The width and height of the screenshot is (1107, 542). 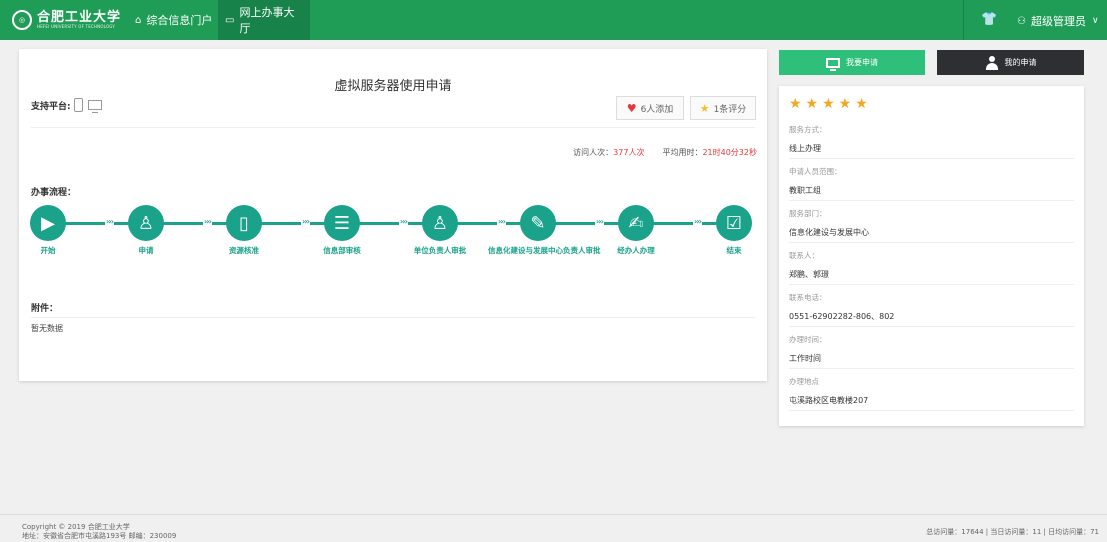 I want to click on copyright-text: Copyright © 2019 合肥工业大学, so click(x=76, y=527).